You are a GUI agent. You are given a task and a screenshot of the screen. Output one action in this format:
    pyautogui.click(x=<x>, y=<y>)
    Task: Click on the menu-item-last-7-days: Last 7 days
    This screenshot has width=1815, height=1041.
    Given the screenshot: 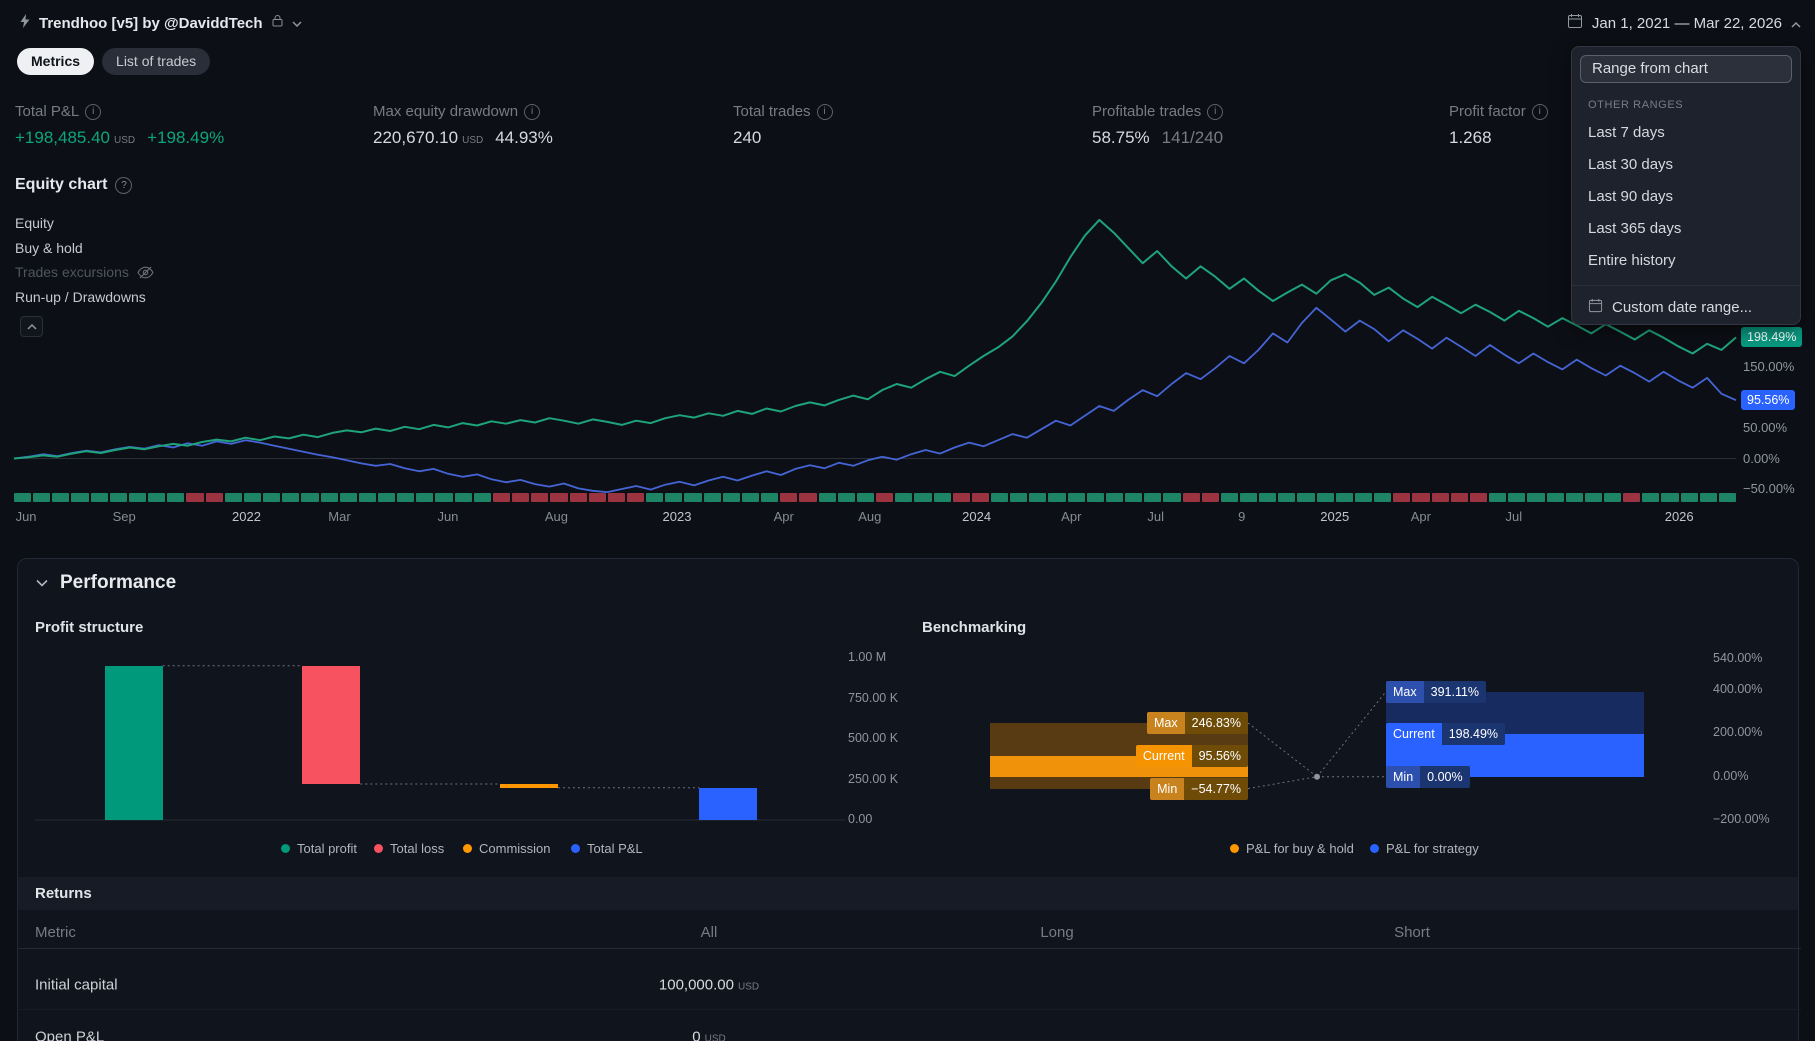 What is the action you would take?
    pyautogui.click(x=1686, y=133)
    